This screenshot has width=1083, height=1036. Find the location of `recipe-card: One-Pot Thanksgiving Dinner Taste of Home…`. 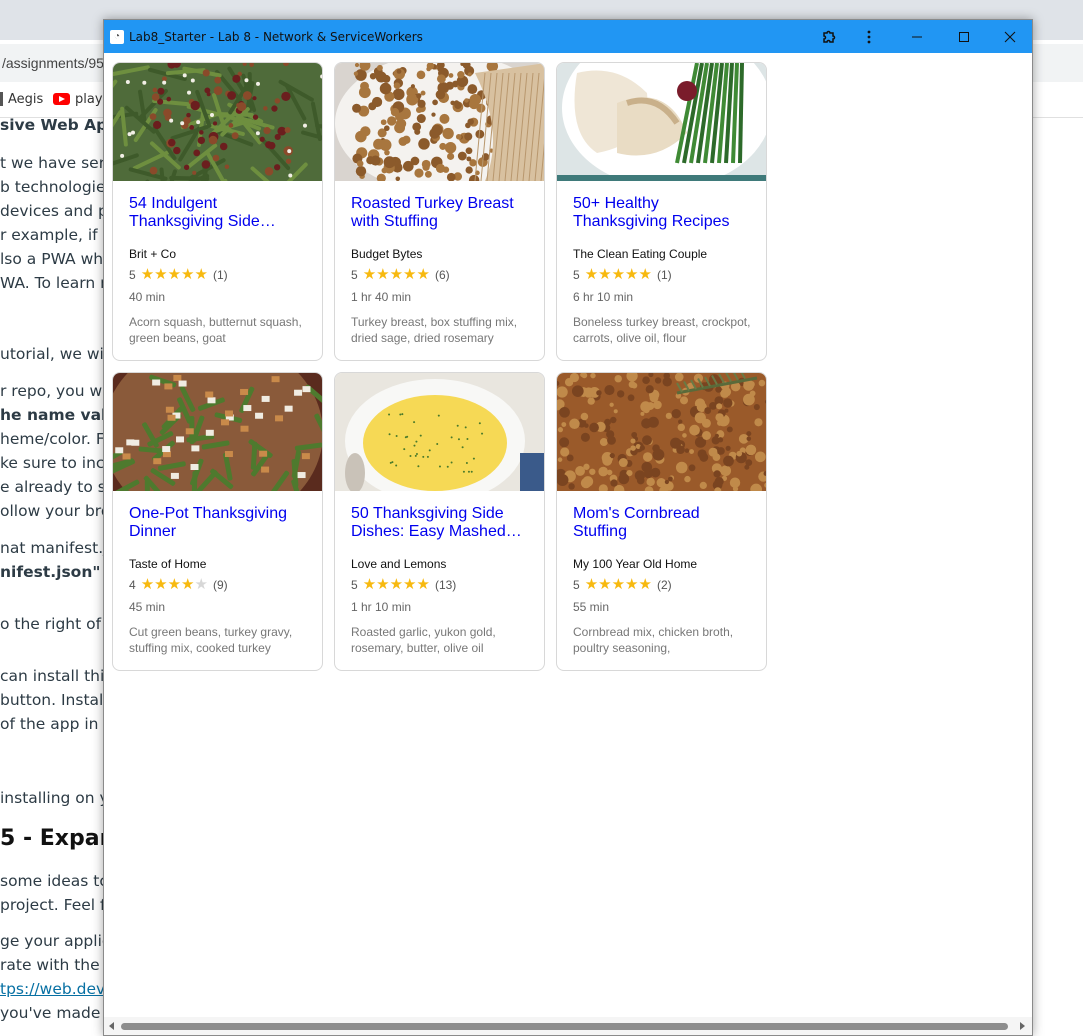

recipe-card: One-Pot Thanksgiving Dinner Taste of Home… is located at coordinates (217, 521).